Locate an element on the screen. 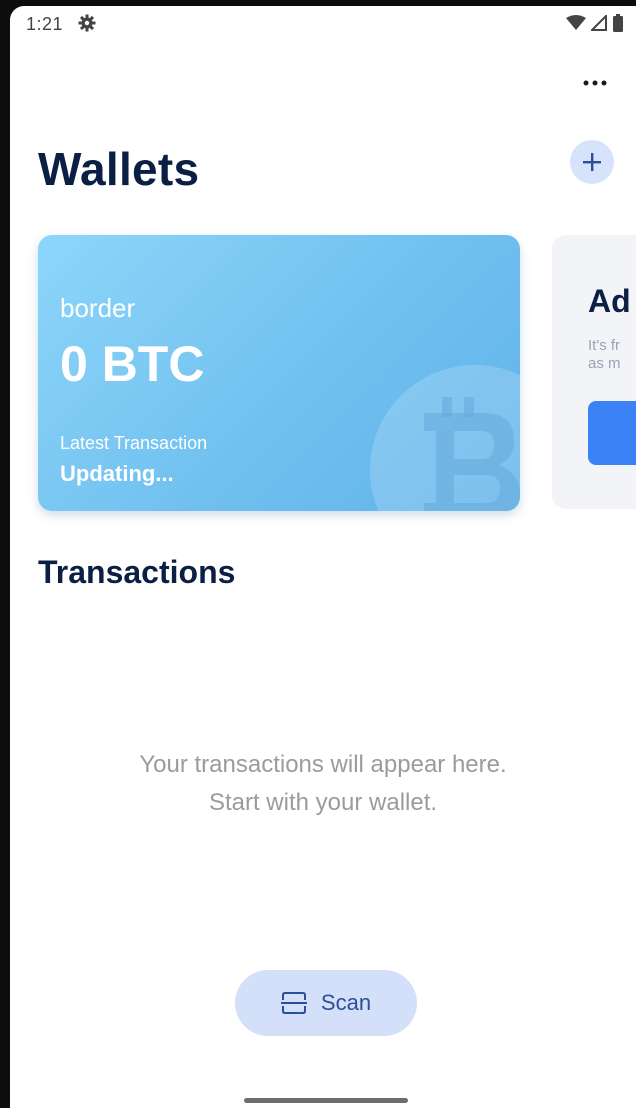 This screenshot has height=1108, width=636. bitcoin-watermark is located at coordinates (445, 438).